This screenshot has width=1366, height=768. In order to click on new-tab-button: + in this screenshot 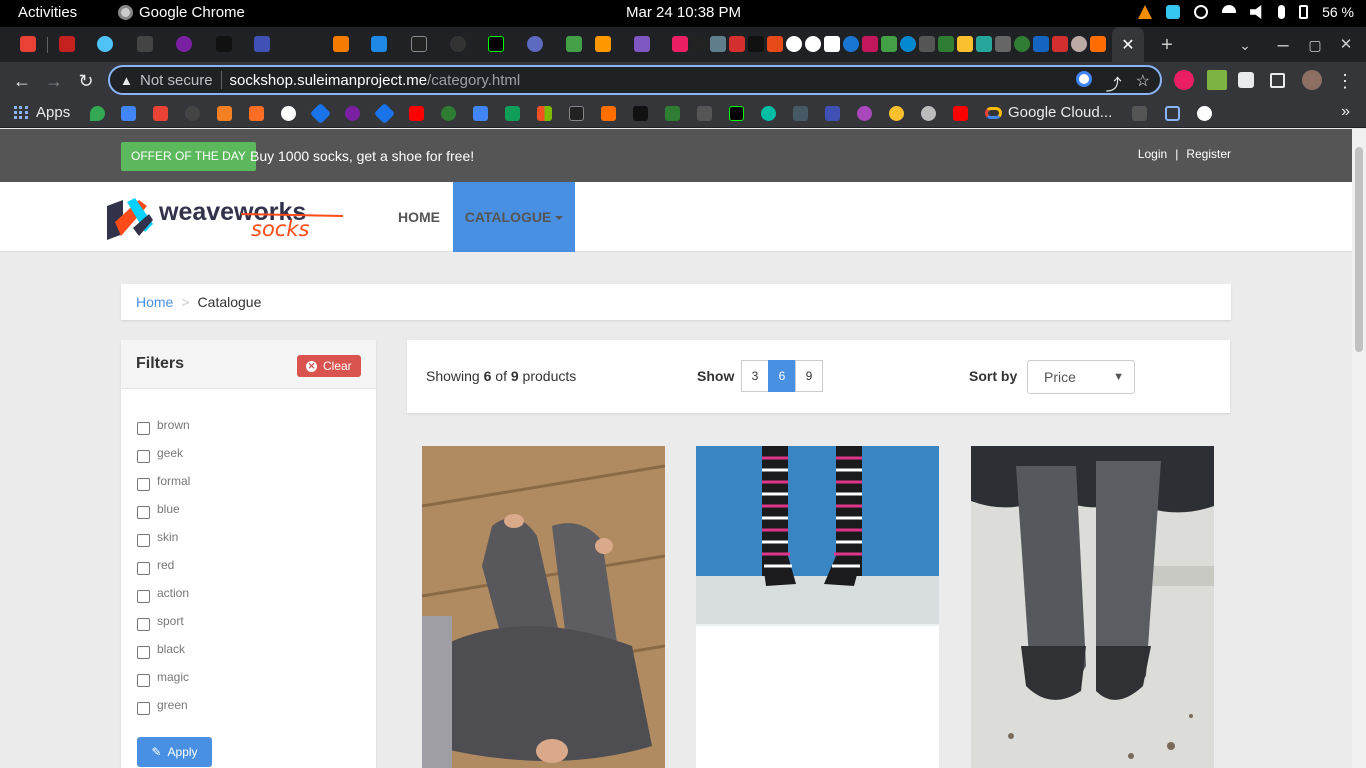, I will do `click(1167, 45)`.